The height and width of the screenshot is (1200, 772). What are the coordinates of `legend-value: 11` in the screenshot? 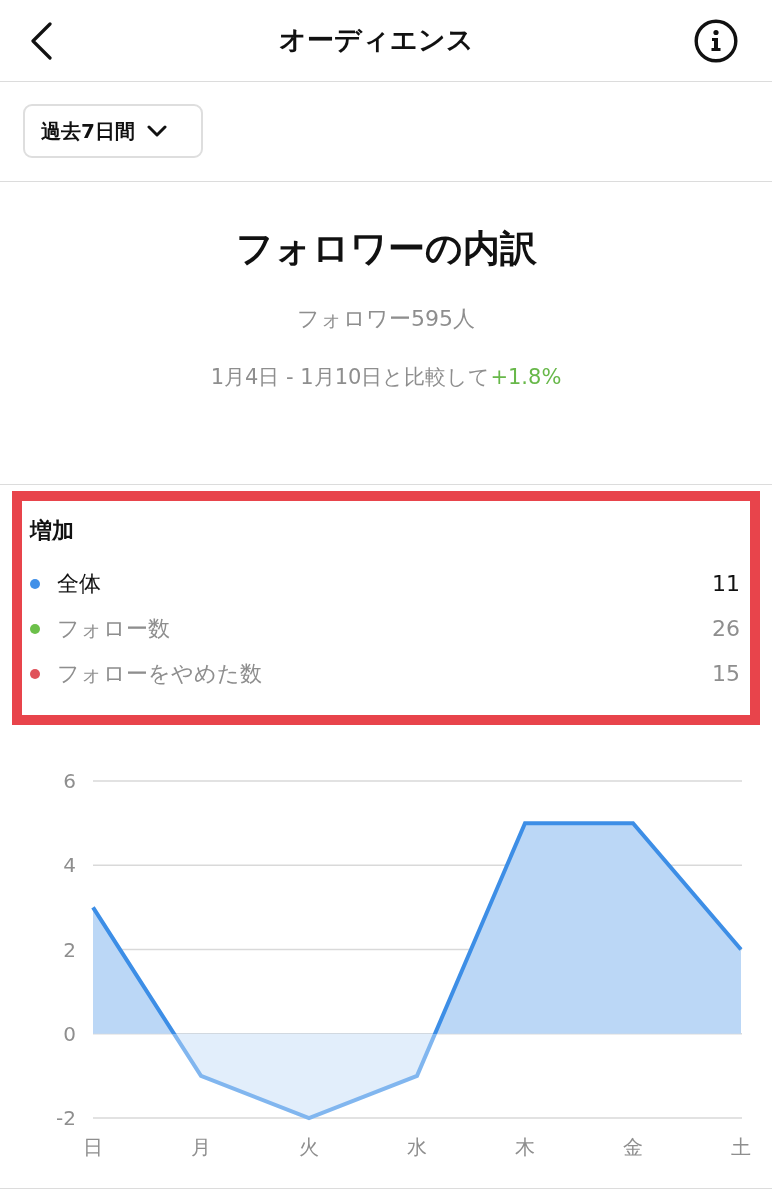 It's located at (726, 584).